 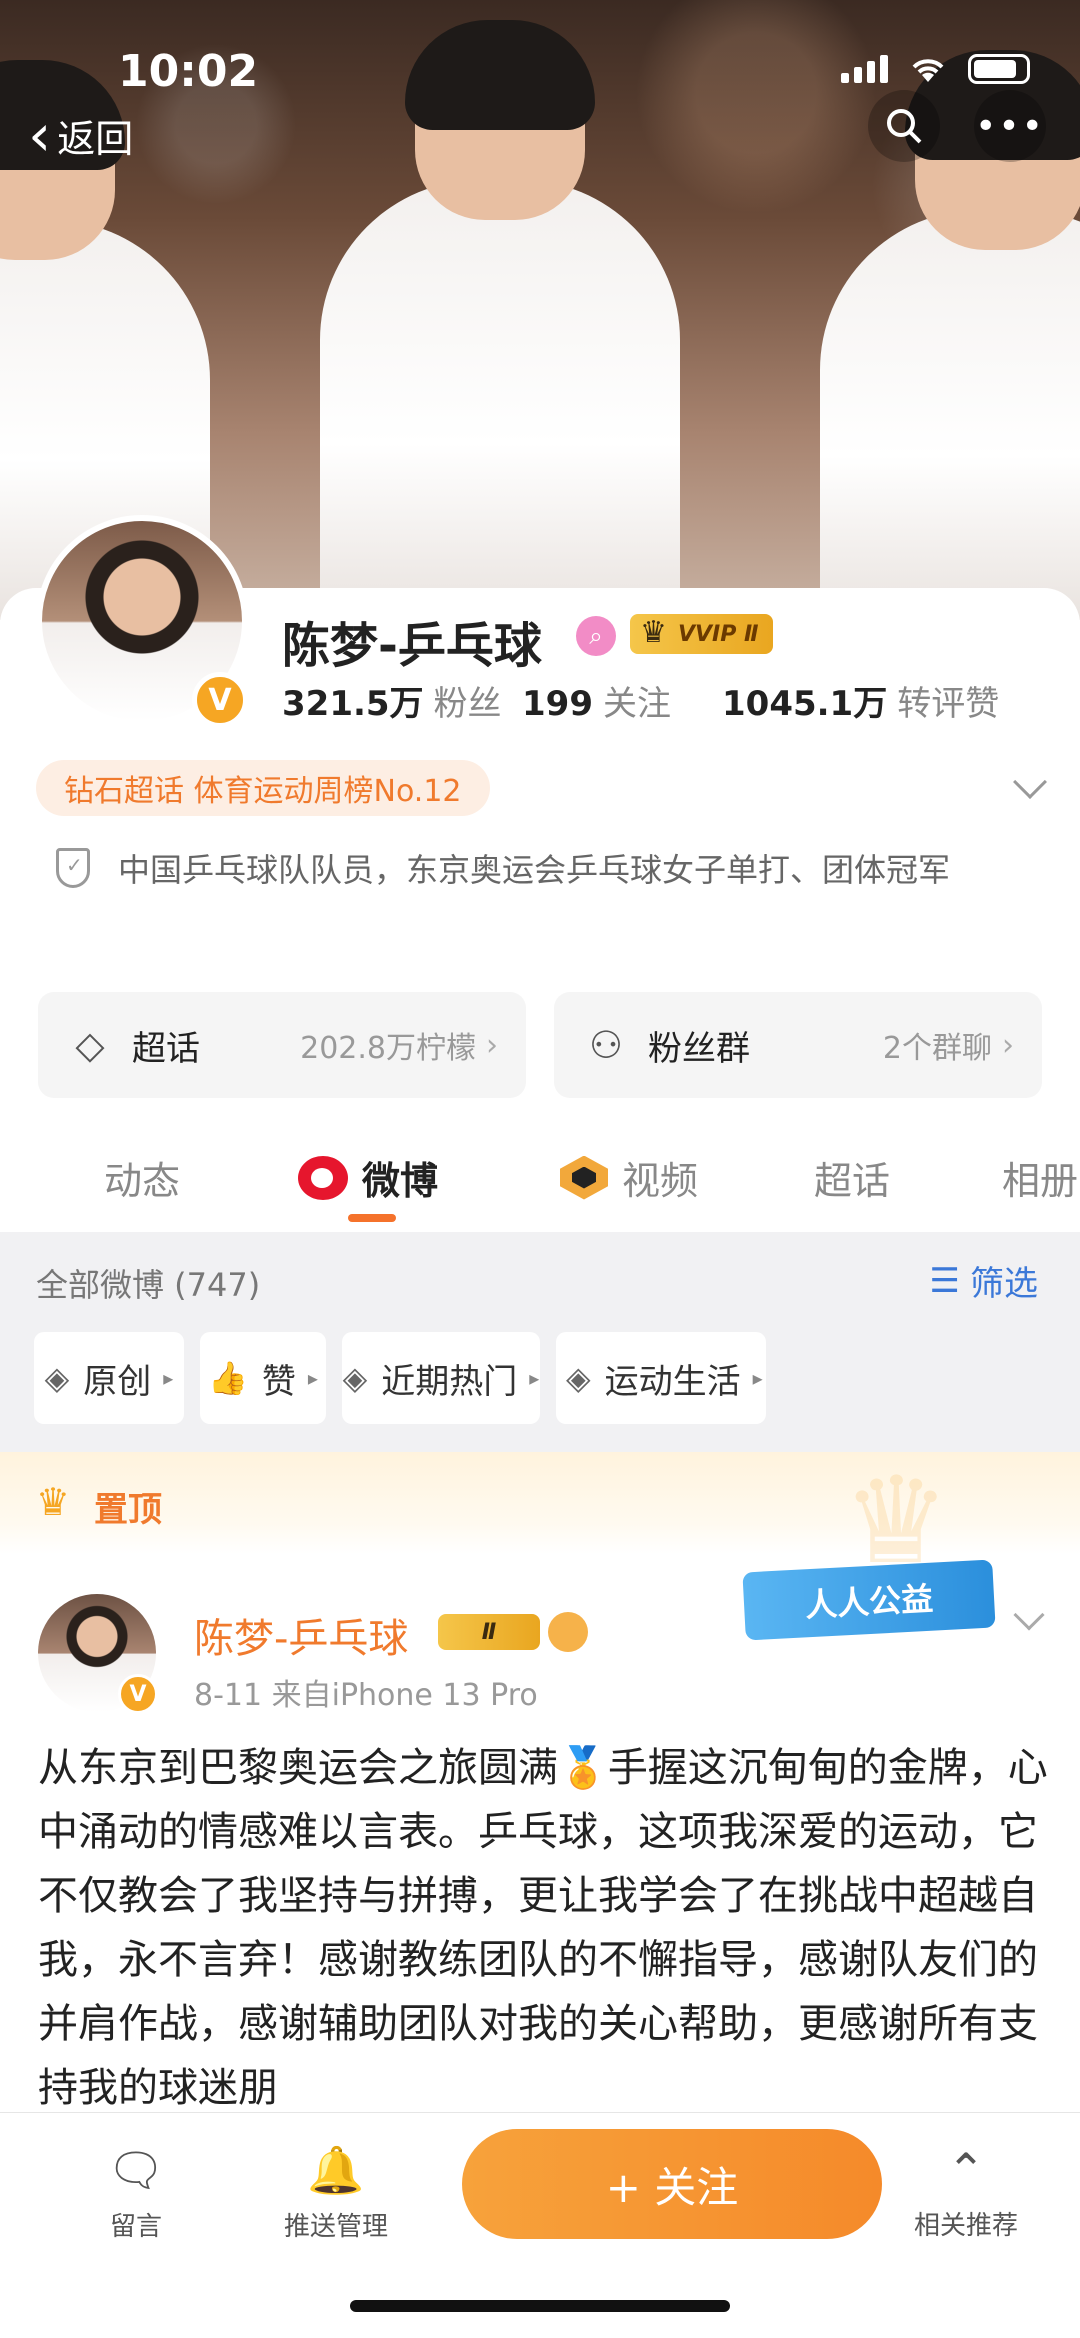 I want to click on shield-icon, so click(x=73, y=868).